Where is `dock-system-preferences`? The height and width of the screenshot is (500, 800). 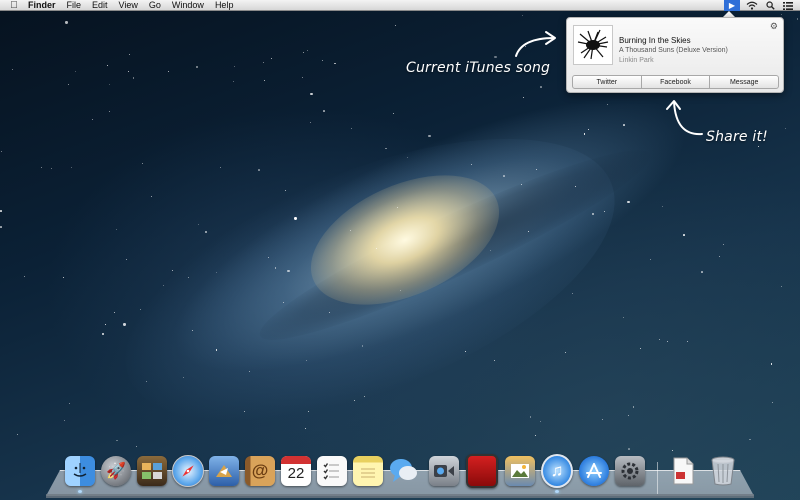
dock-system-preferences is located at coordinates (630, 471).